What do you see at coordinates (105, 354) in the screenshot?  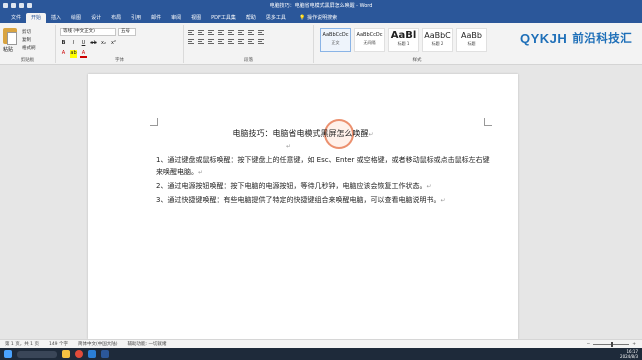 I see `word-icon` at bounding box center [105, 354].